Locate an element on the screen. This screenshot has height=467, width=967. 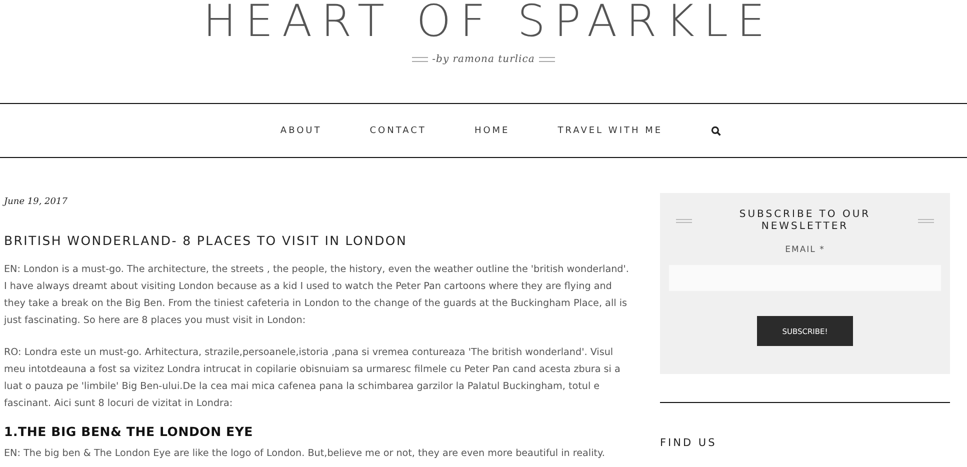
post-title: BRITISH WONDERLAND- 8 PLACES TO VISIT IN LONDON is located at coordinates (319, 240).